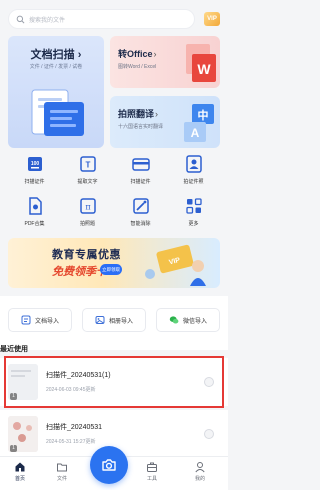  What do you see at coordinates (56, 55) in the screenshot?
I see `doc-scan-title: 文档扫描 ›` at bounding box center [56, 55].